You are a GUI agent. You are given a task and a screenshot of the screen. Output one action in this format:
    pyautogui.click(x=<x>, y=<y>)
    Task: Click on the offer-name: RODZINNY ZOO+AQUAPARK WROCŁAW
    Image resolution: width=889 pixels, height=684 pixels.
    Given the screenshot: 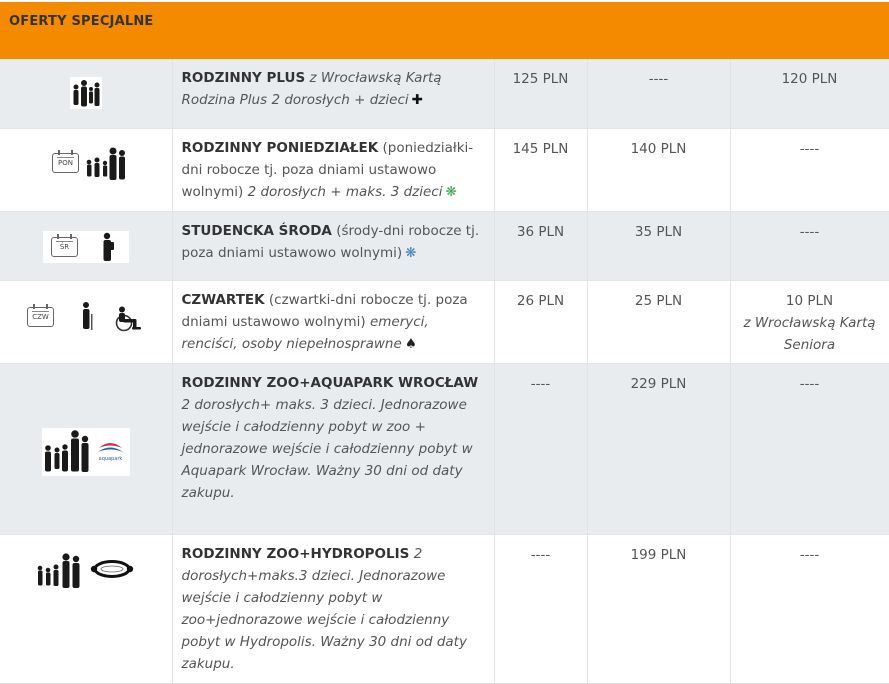 What is the action you would take?
    pyautogui.click(x=330, y=382)
    